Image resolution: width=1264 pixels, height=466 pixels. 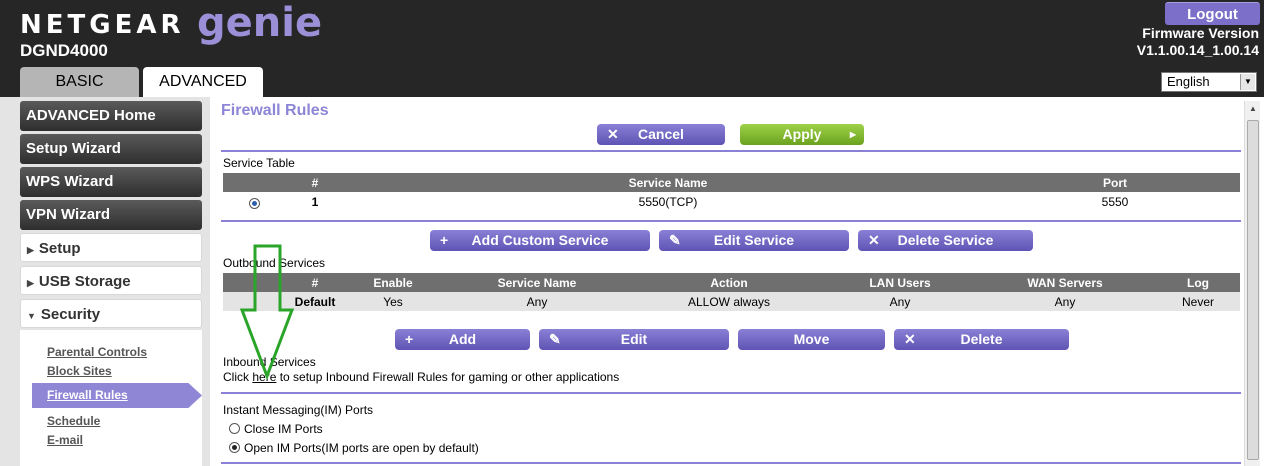 I want to click on add-custom-service-button: + Add Custom Service, so click(x=540, y=240).